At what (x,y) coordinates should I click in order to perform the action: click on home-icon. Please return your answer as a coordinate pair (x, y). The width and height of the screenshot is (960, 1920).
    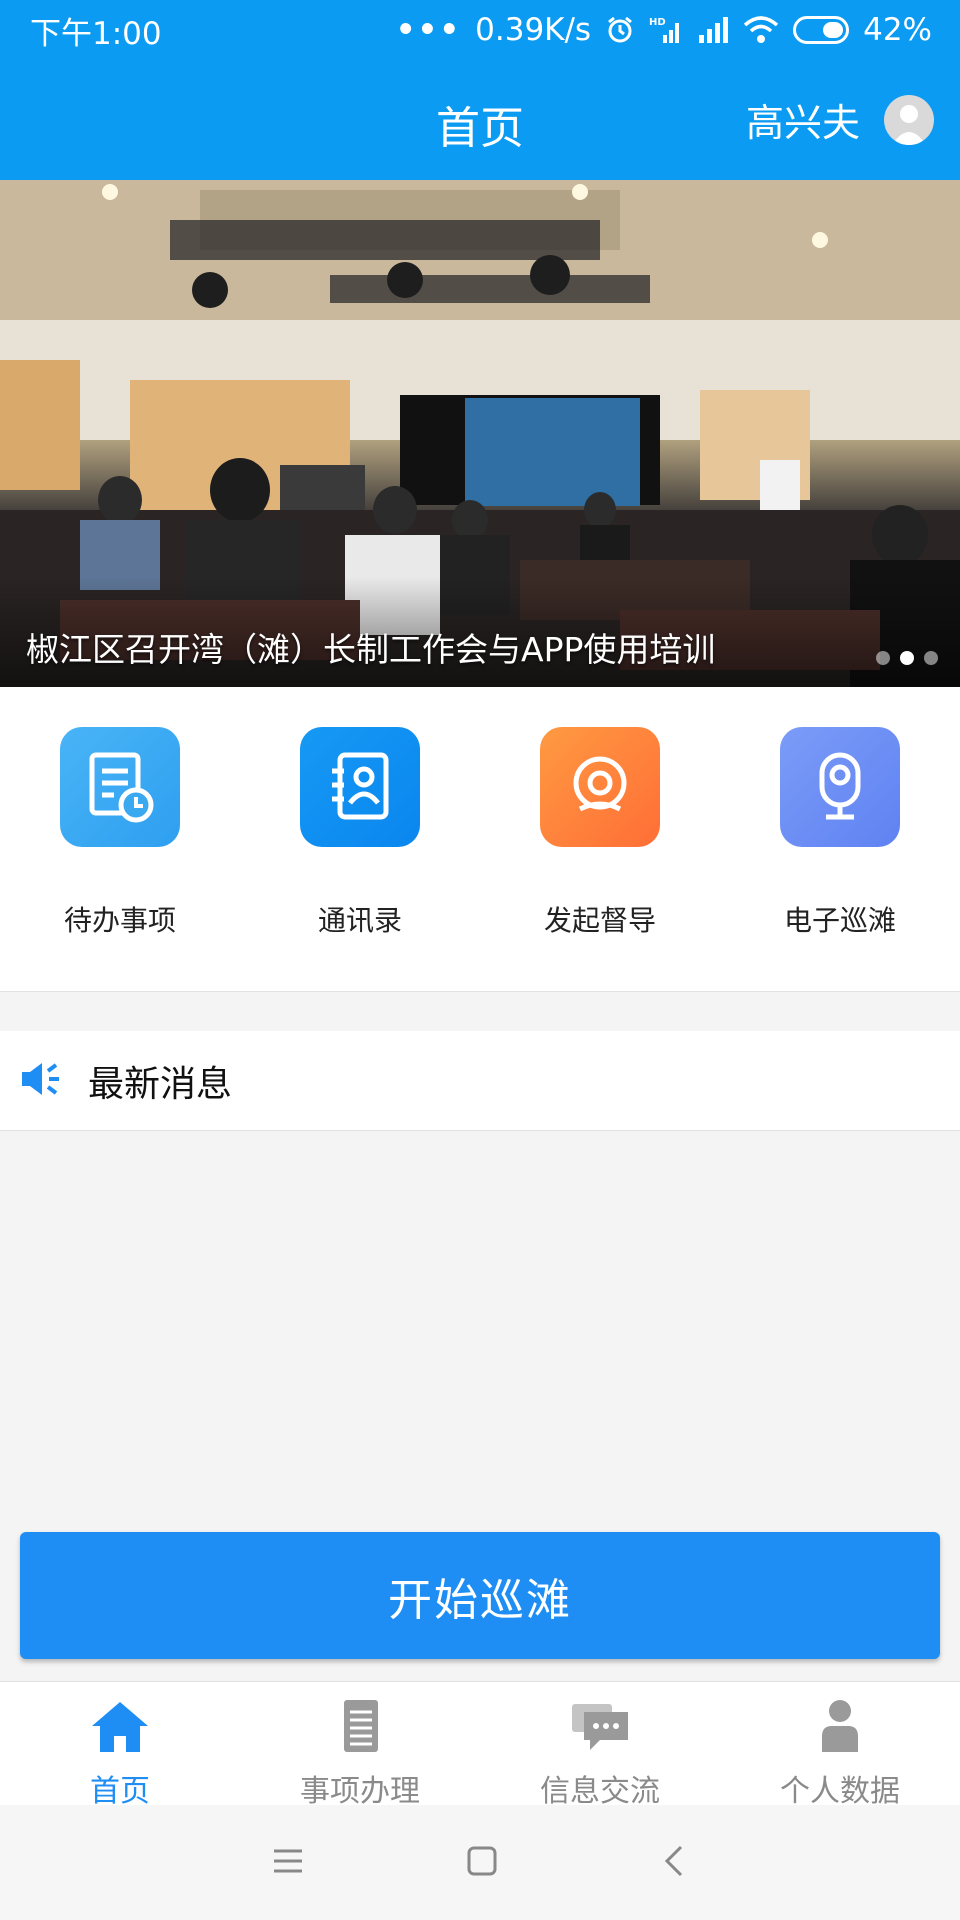
    Looking at the image, I should click on (120, 1728).